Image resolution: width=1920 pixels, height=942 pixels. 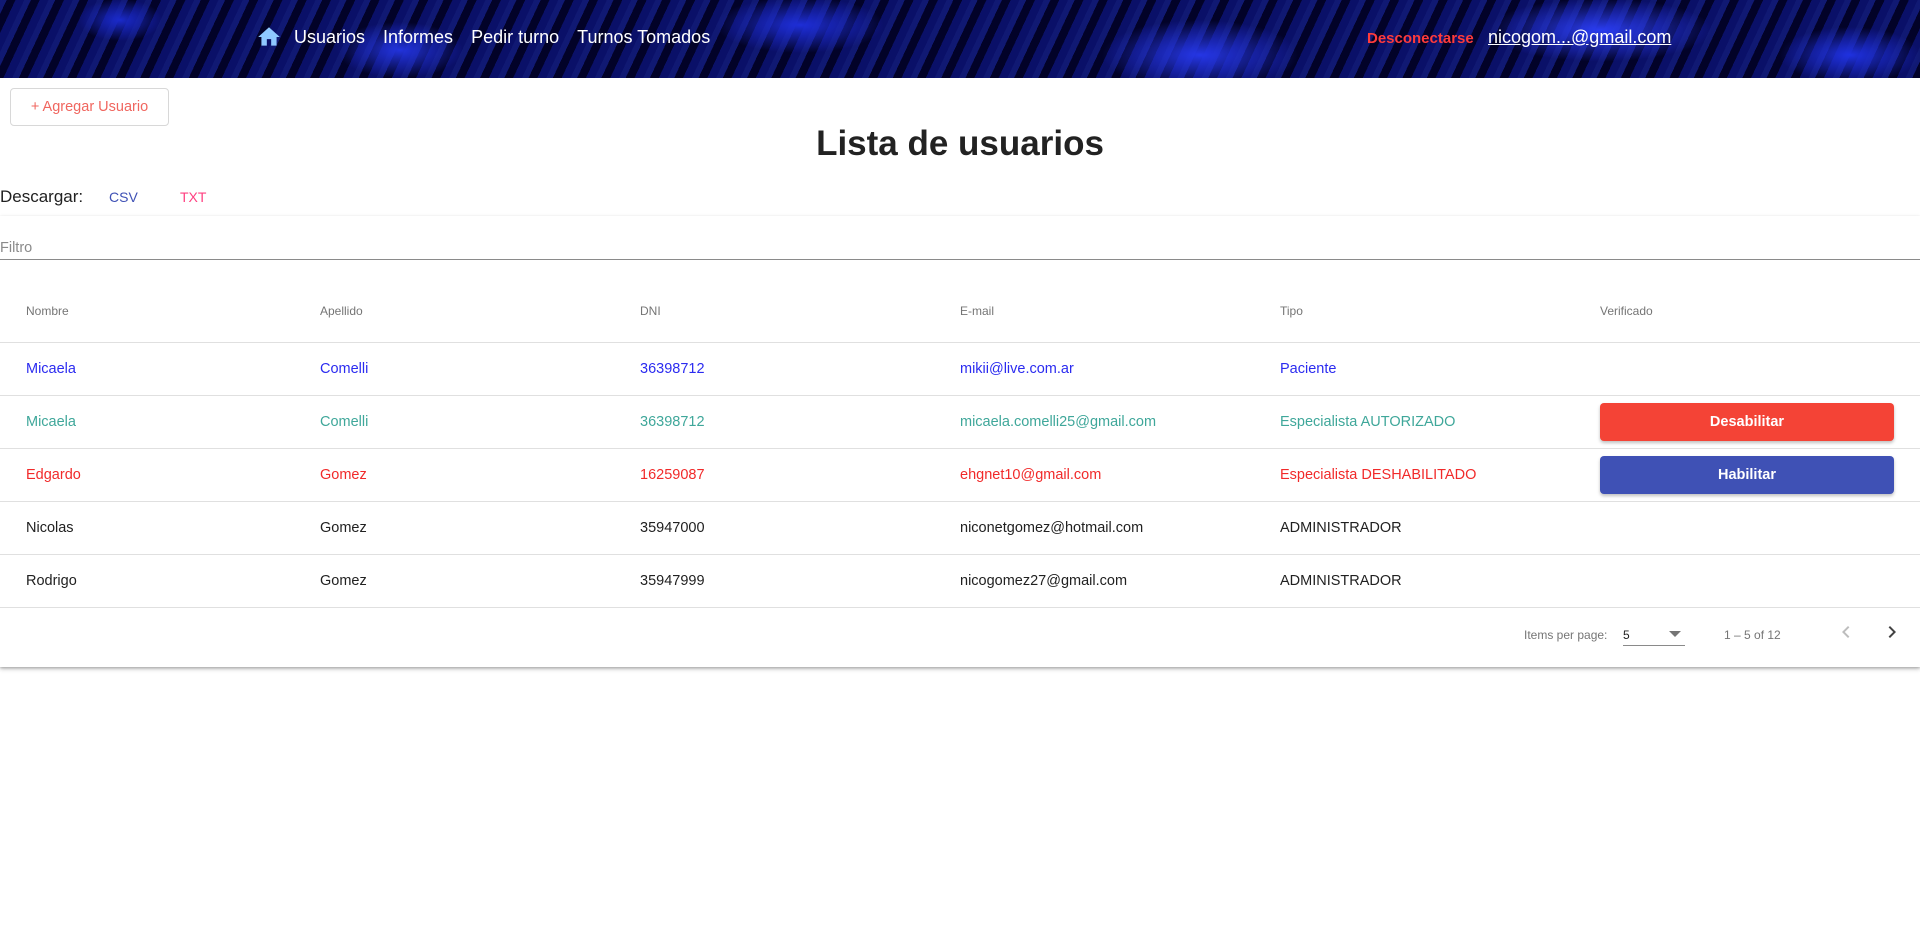 I want to click on chevron-down-icon, so click(x=1675, y=634).